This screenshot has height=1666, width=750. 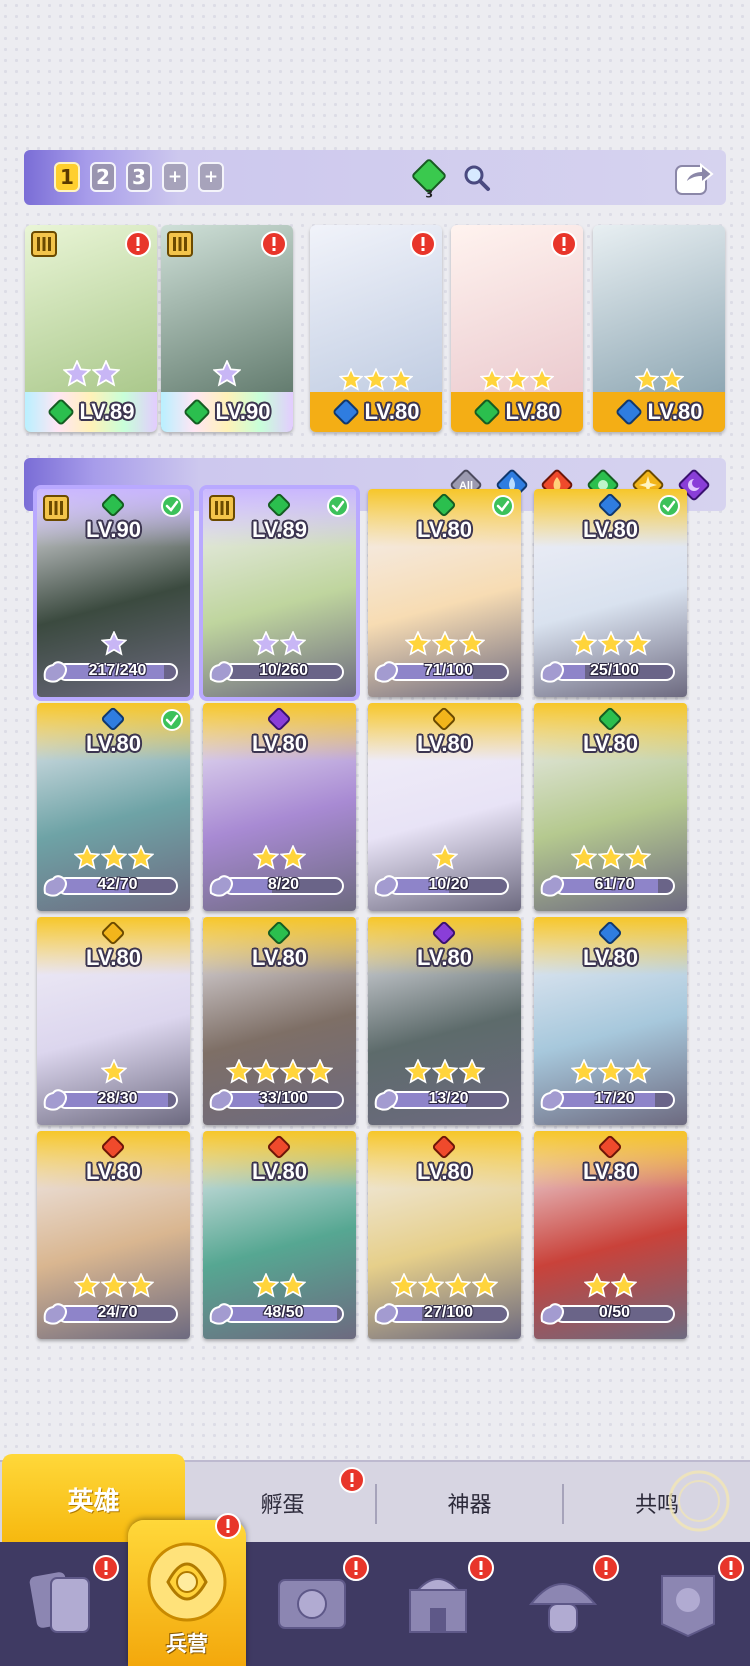 I want to click on shard-progress: 25/100, so click(x=606, y=672).